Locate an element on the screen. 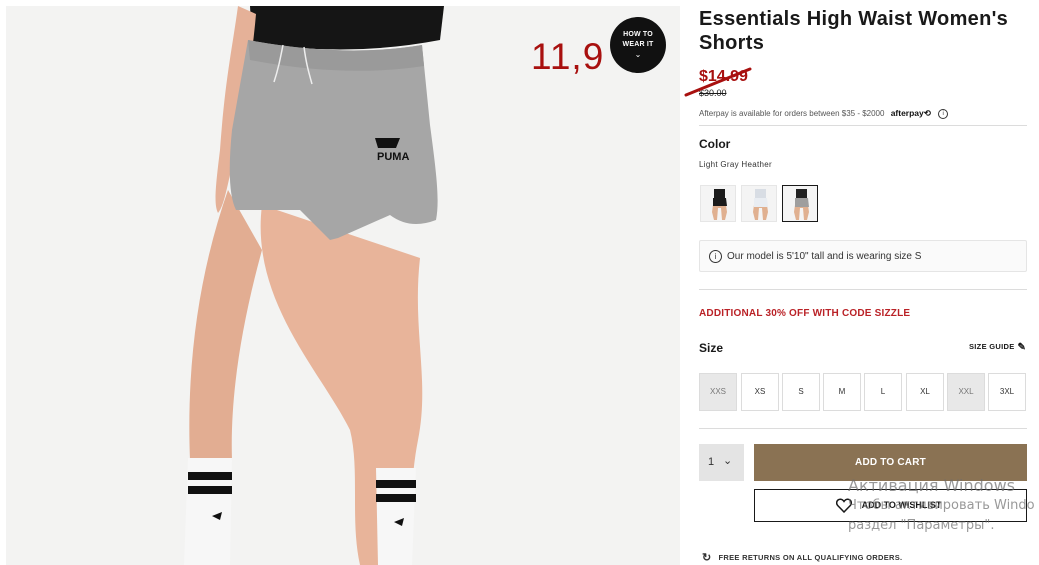  color-swatch-black is located at coordinates (718, 203).